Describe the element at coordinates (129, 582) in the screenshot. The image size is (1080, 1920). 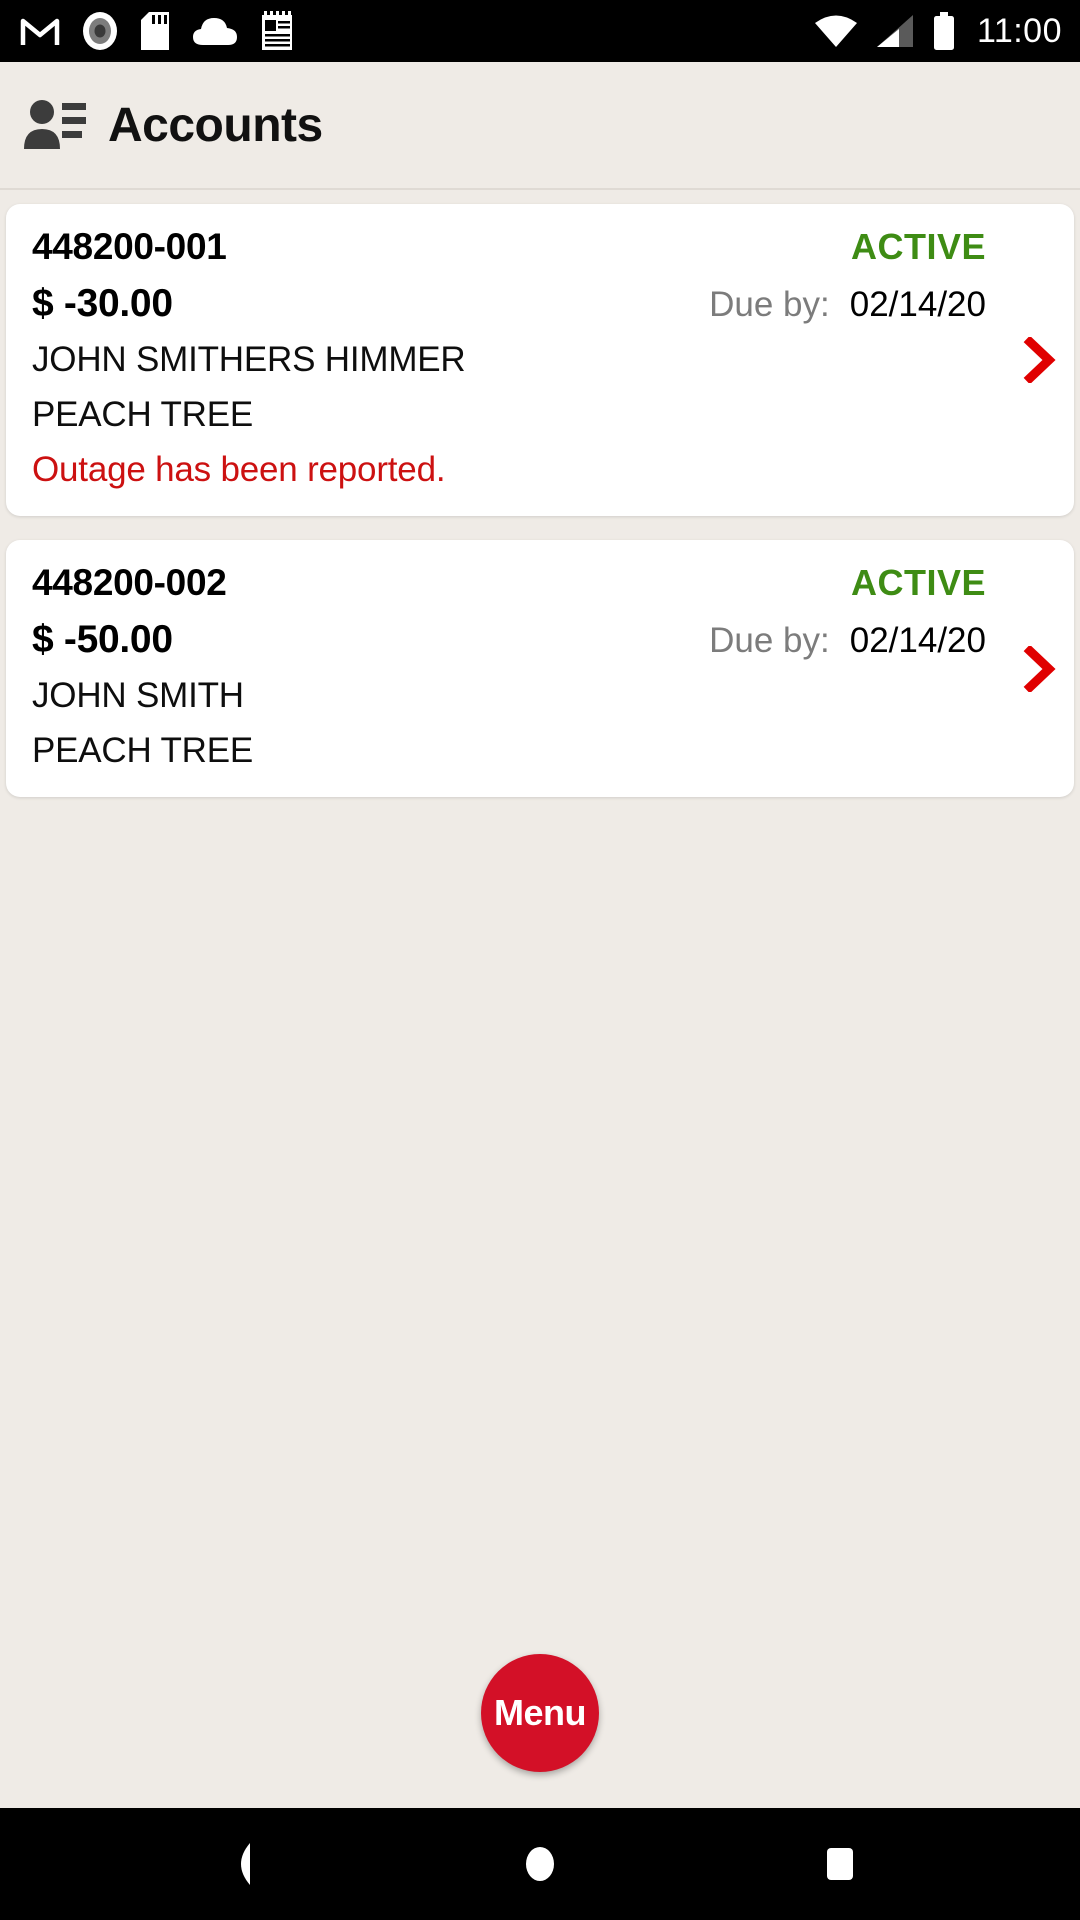
I see `account-number: 448200-002` at that location.